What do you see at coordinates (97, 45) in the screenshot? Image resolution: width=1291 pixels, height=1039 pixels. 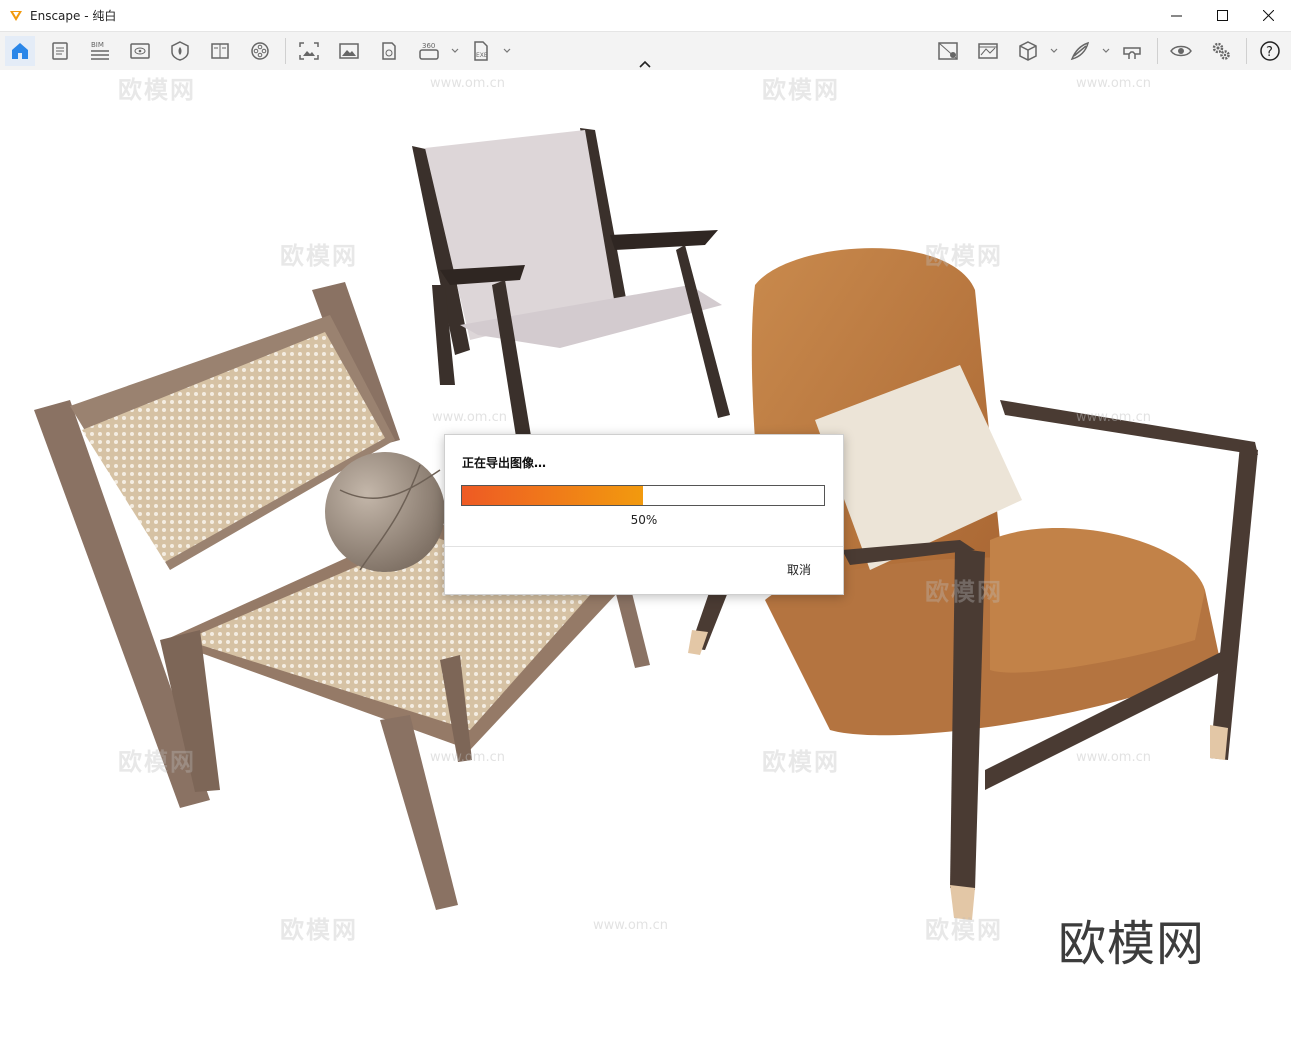 I see `svg-text: BIM` at bounding box center [97, 45].